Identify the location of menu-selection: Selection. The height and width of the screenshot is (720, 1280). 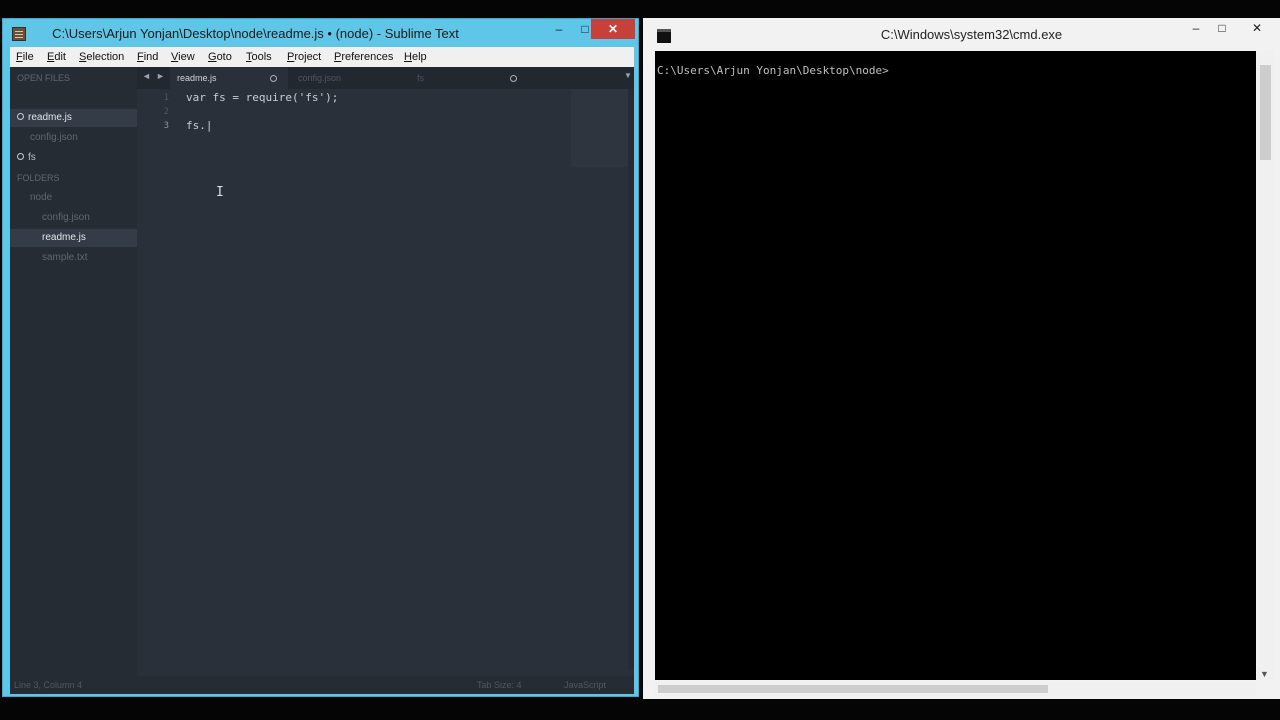
(101, 57).